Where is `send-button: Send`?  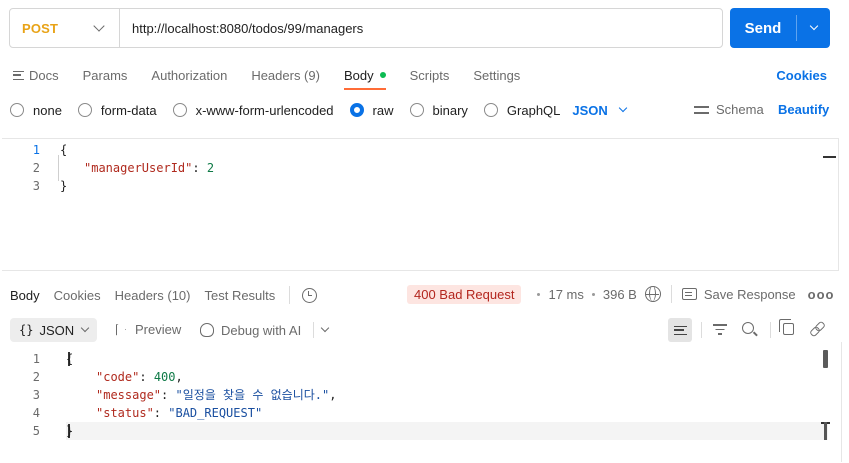
send-button: Send is located at coordinates (780, 28).